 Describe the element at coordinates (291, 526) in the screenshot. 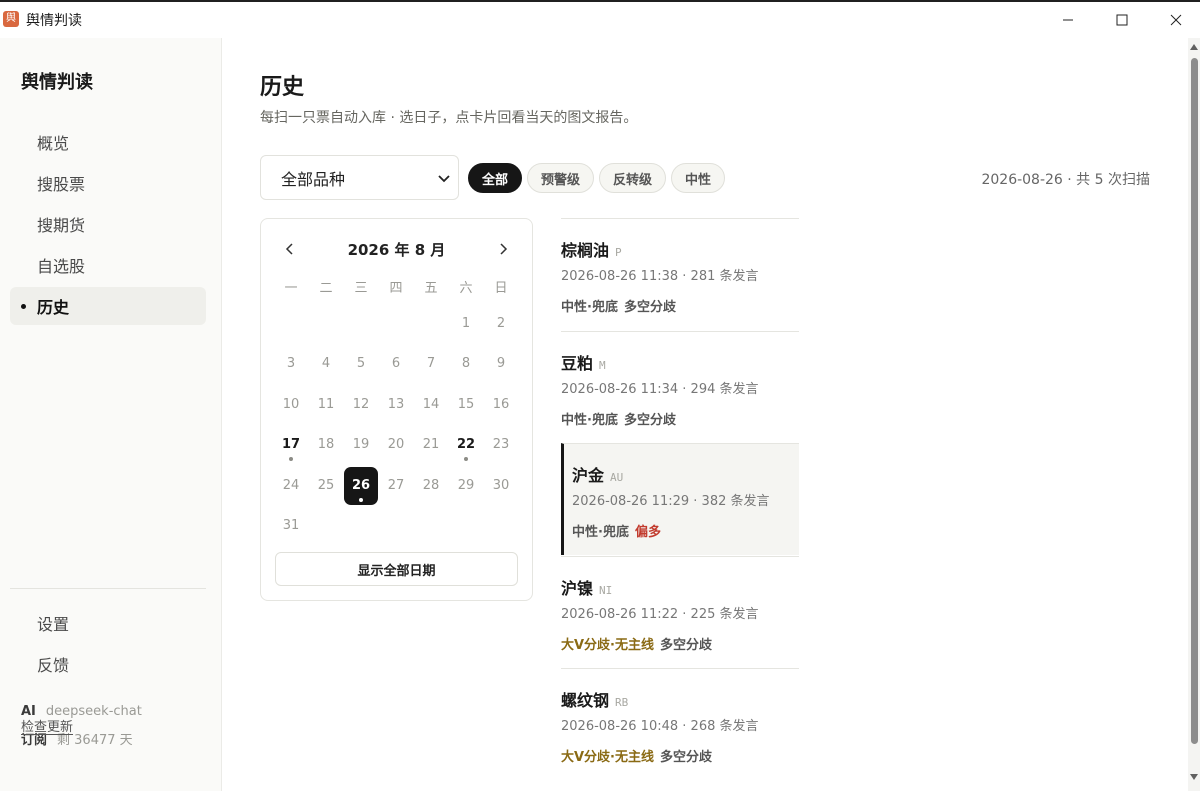

I see `calendar-day: 31` at that location.